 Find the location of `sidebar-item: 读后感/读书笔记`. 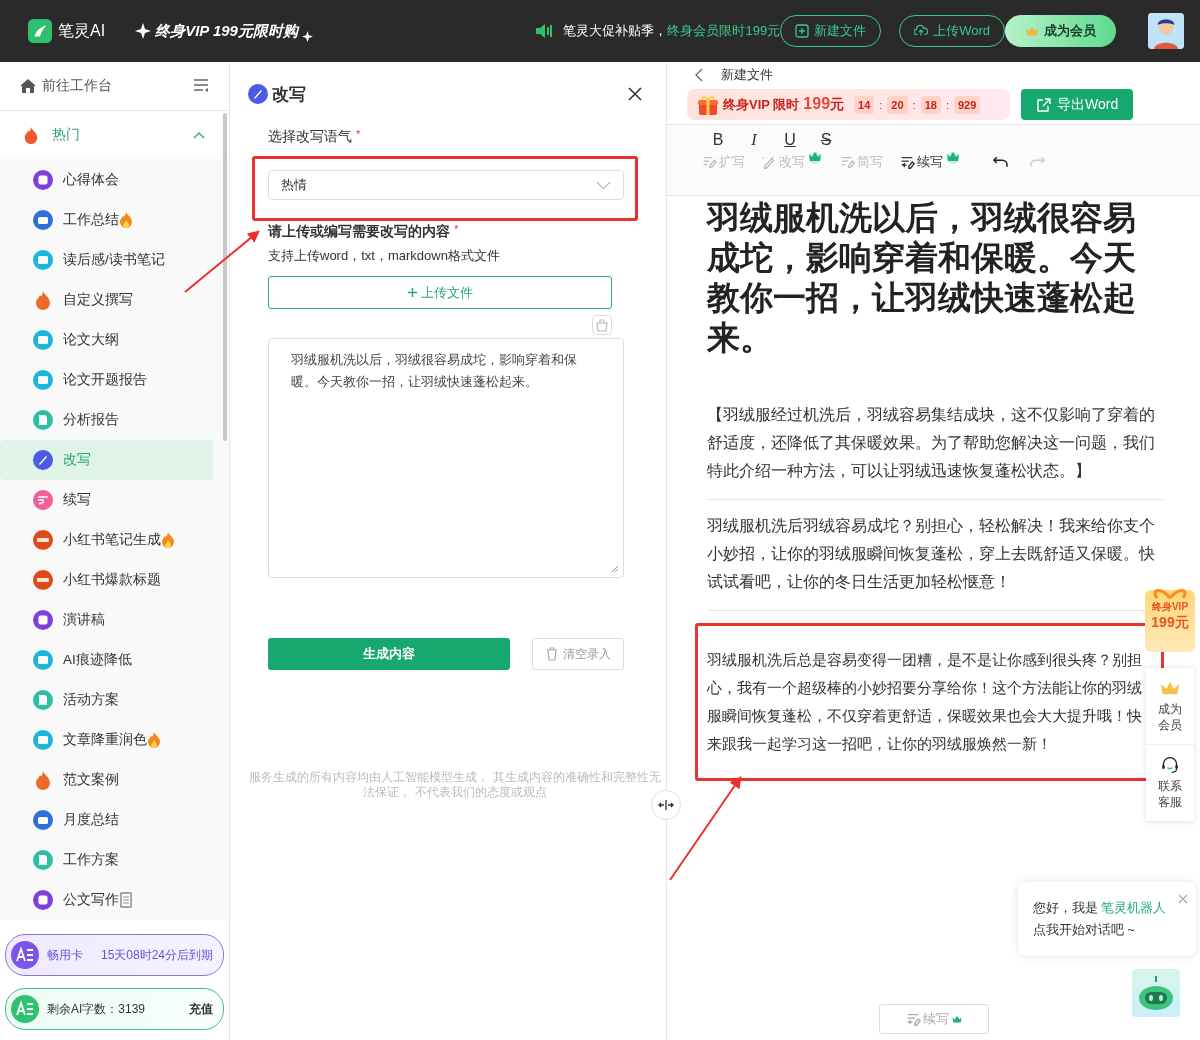

sidebar-item: 读后感/读书笔记 is located at coordinates (106, 260).